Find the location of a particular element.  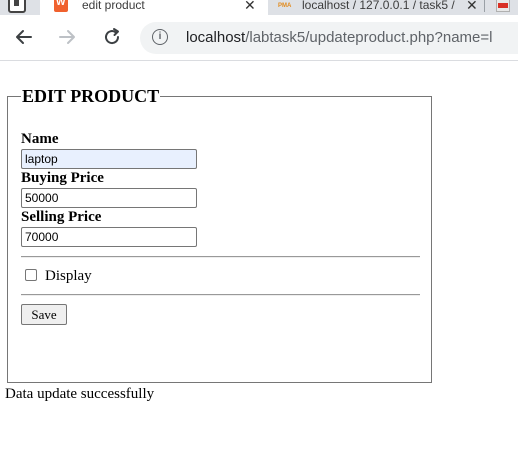

tab-title: edit product is located at coordinates (113, 6).